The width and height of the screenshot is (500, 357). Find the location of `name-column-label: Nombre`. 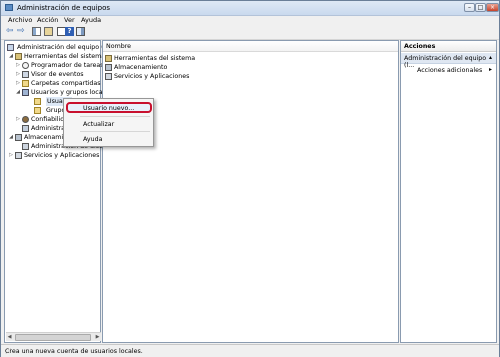

name-column-label: Nombre is located at coordinates (119, 46).